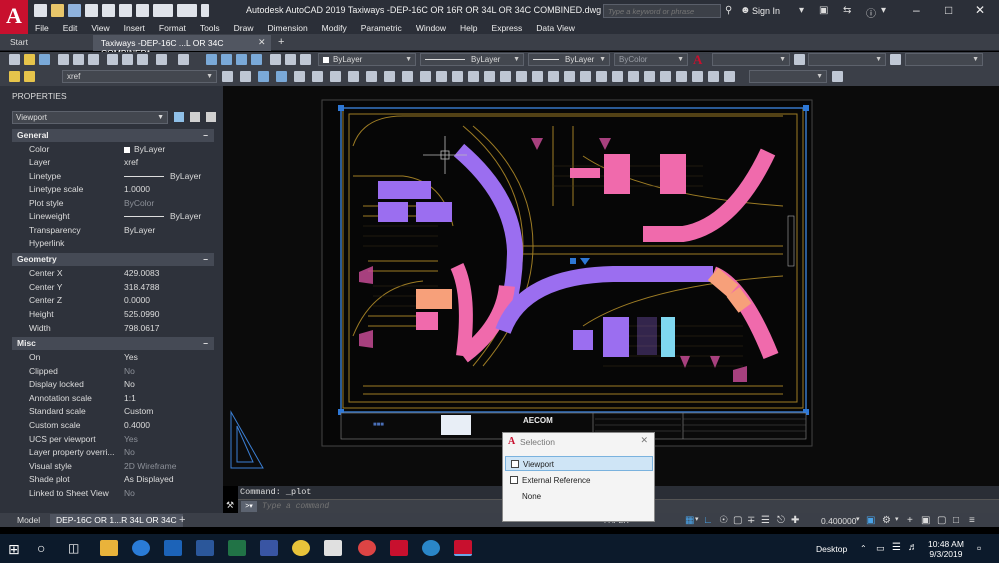 This screenshot has height=563, width=999. What do you see at coordinates (831, 549) in the screenshot?
I see `desktop-toolbar: Desktop` at bounding box center [831, 549].